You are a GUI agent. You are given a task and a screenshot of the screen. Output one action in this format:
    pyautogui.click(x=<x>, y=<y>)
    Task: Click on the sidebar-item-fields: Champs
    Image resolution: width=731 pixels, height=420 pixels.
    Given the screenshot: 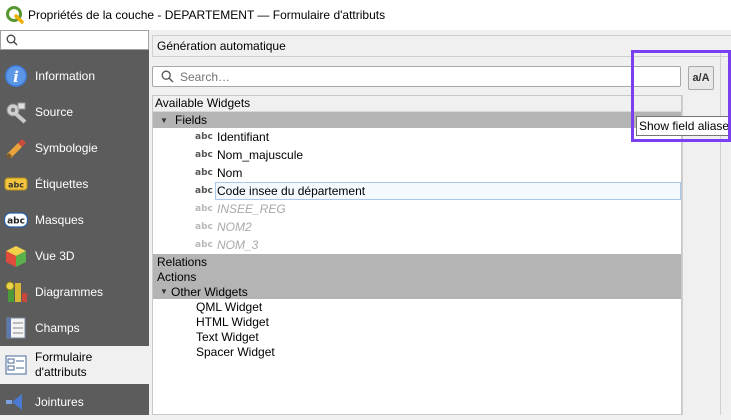 What is the action you would take?
    pyautogui.click(x=74, y=328)
    